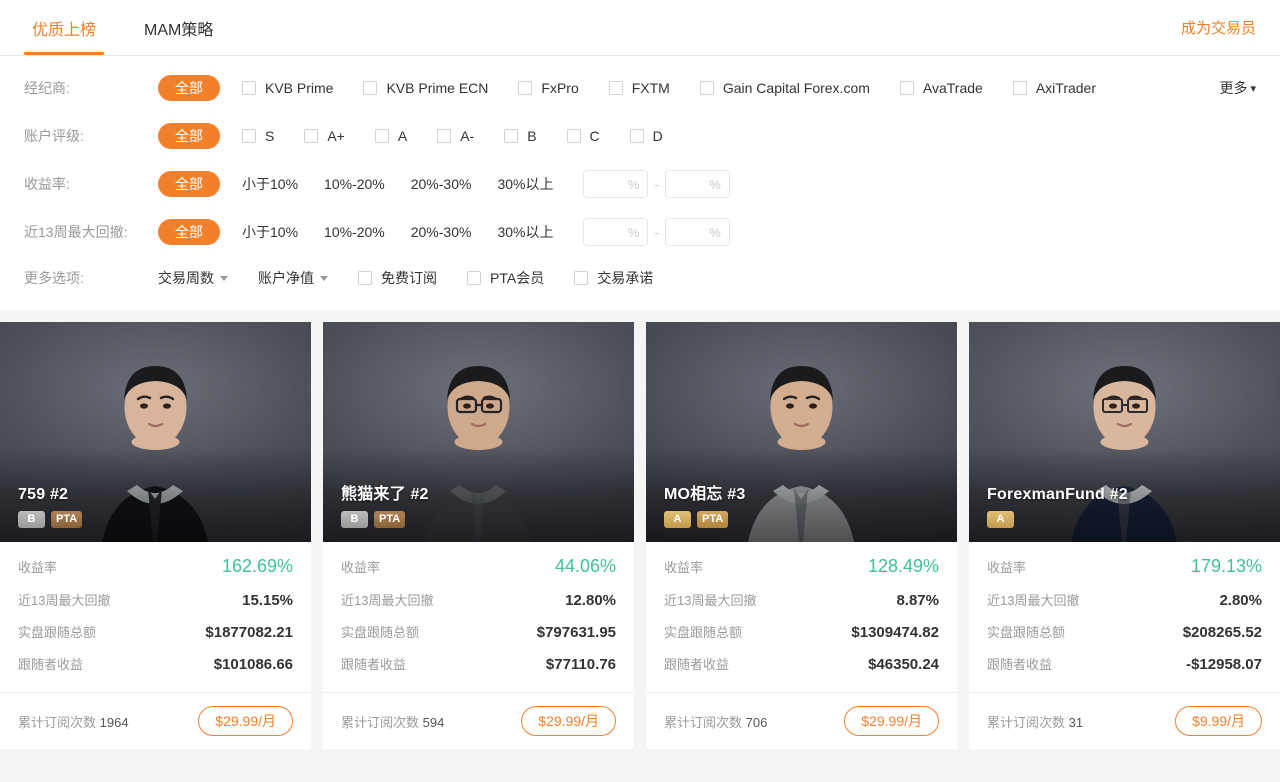  What do you see at coordinates (656, 184) in the screenshot?
I see `yield-range-group: -` at bounding box center [656, 184].